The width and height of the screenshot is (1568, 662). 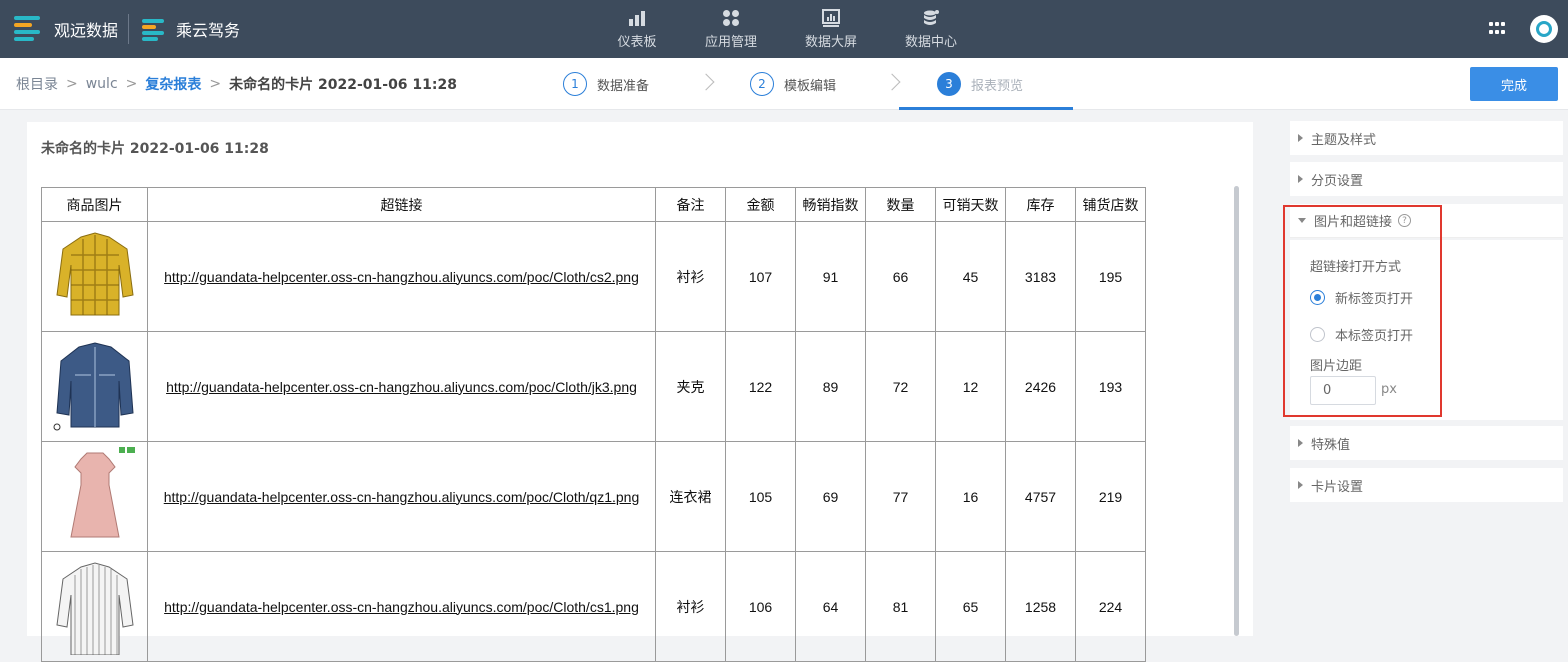 What do you see at coordinates (1426, 443) in the screenshot?
I see `section-special-values: 特殊值` at bounding box center [1426, 443].